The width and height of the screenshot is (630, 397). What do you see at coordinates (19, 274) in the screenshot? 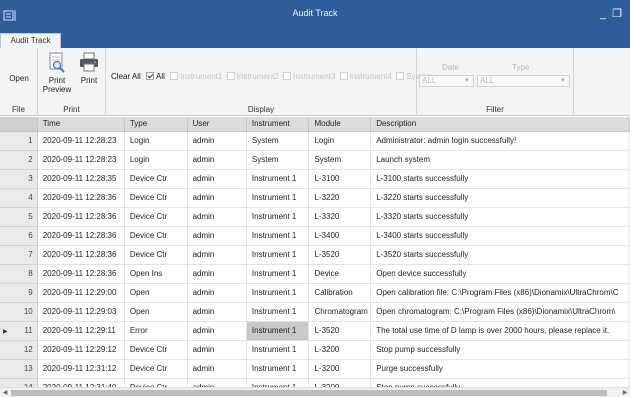
I see `row-number: 8` at bounding box center [19, 274].